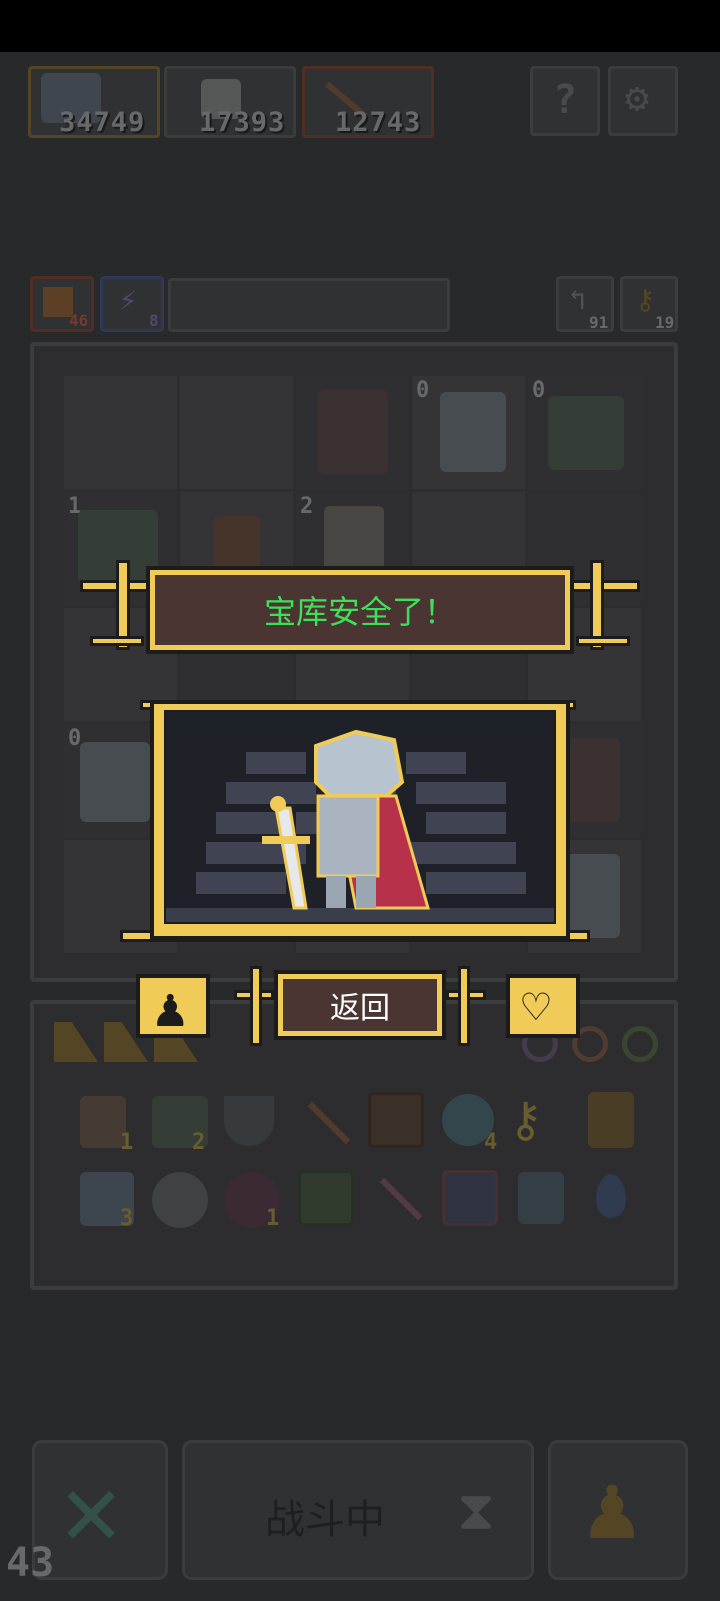 Image resolution: width=720 pixels, height=1601 pixels. I want to click on dialog-title: 宝库安全了！, so click(359, 612).